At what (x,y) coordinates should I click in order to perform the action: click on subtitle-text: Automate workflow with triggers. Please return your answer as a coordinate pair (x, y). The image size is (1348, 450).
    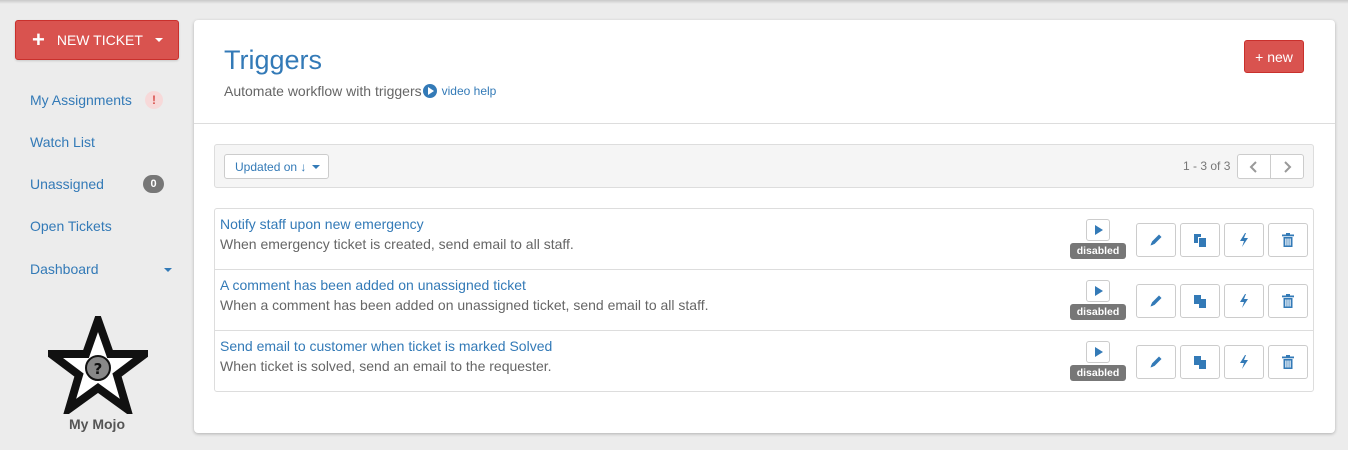
    Looking at the image, I should click on (323, 91).